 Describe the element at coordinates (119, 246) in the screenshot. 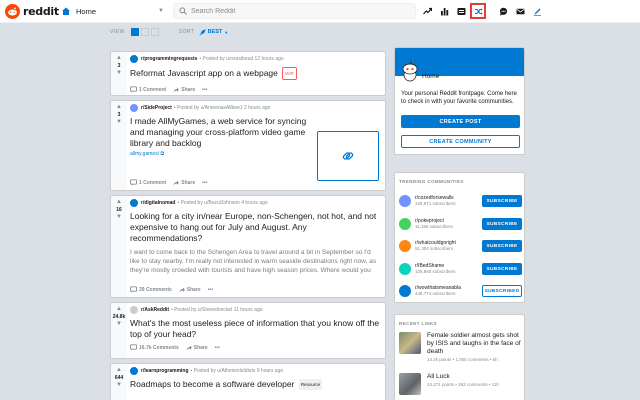

I see `vote-column: ▲ 16 ▼` at that location.